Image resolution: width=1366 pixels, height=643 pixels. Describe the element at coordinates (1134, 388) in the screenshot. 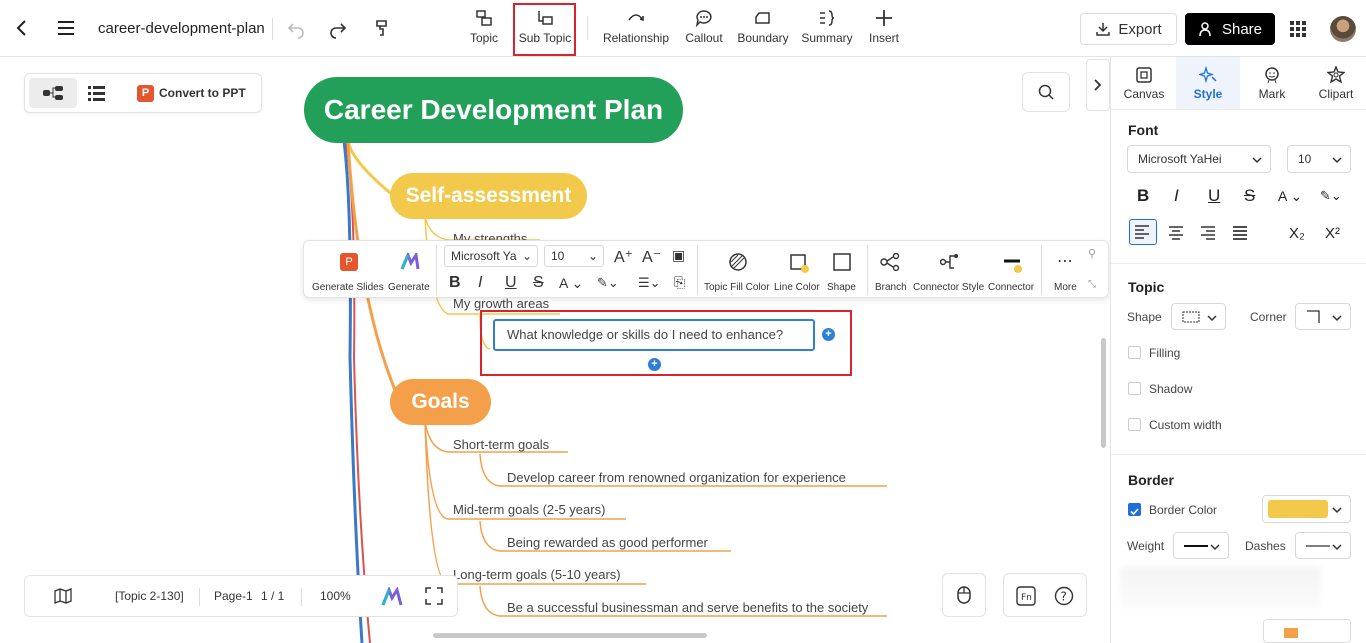

I see `shadow-checkbox` at that location.